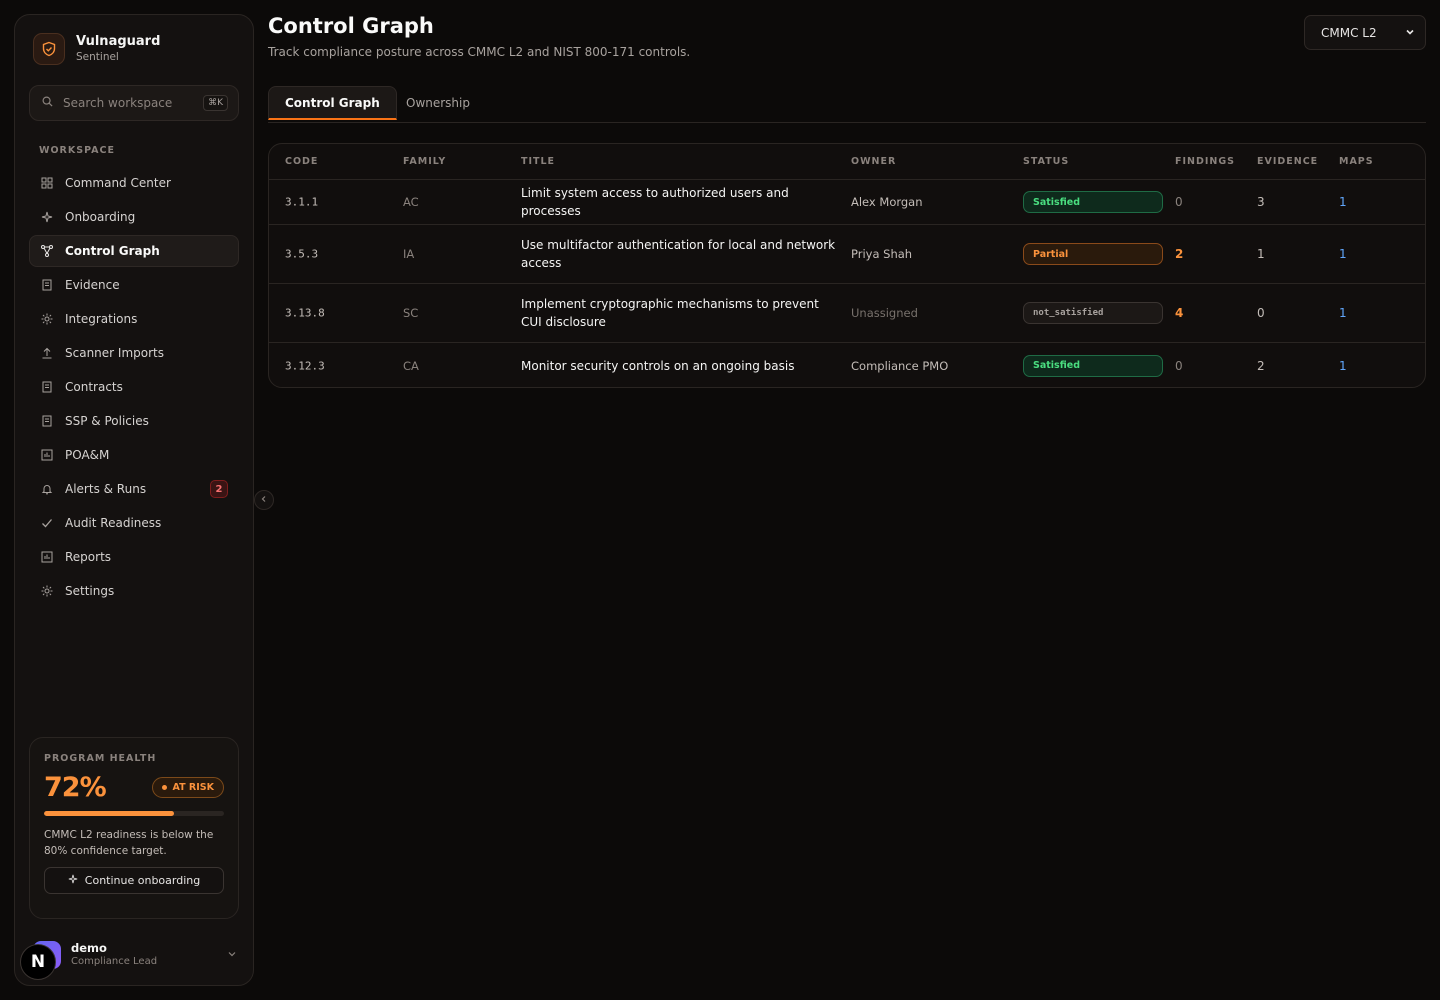 This screenshot has width=1440, height=1000. Describe the element at coordinates (538, 161) in the screenshot. I see `column-header-title: TITLE` at that location.